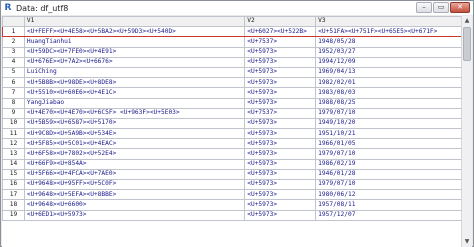 This screenshot has height=247, width=474. I want to click on row-number-cell: 7, so click(13, 93).